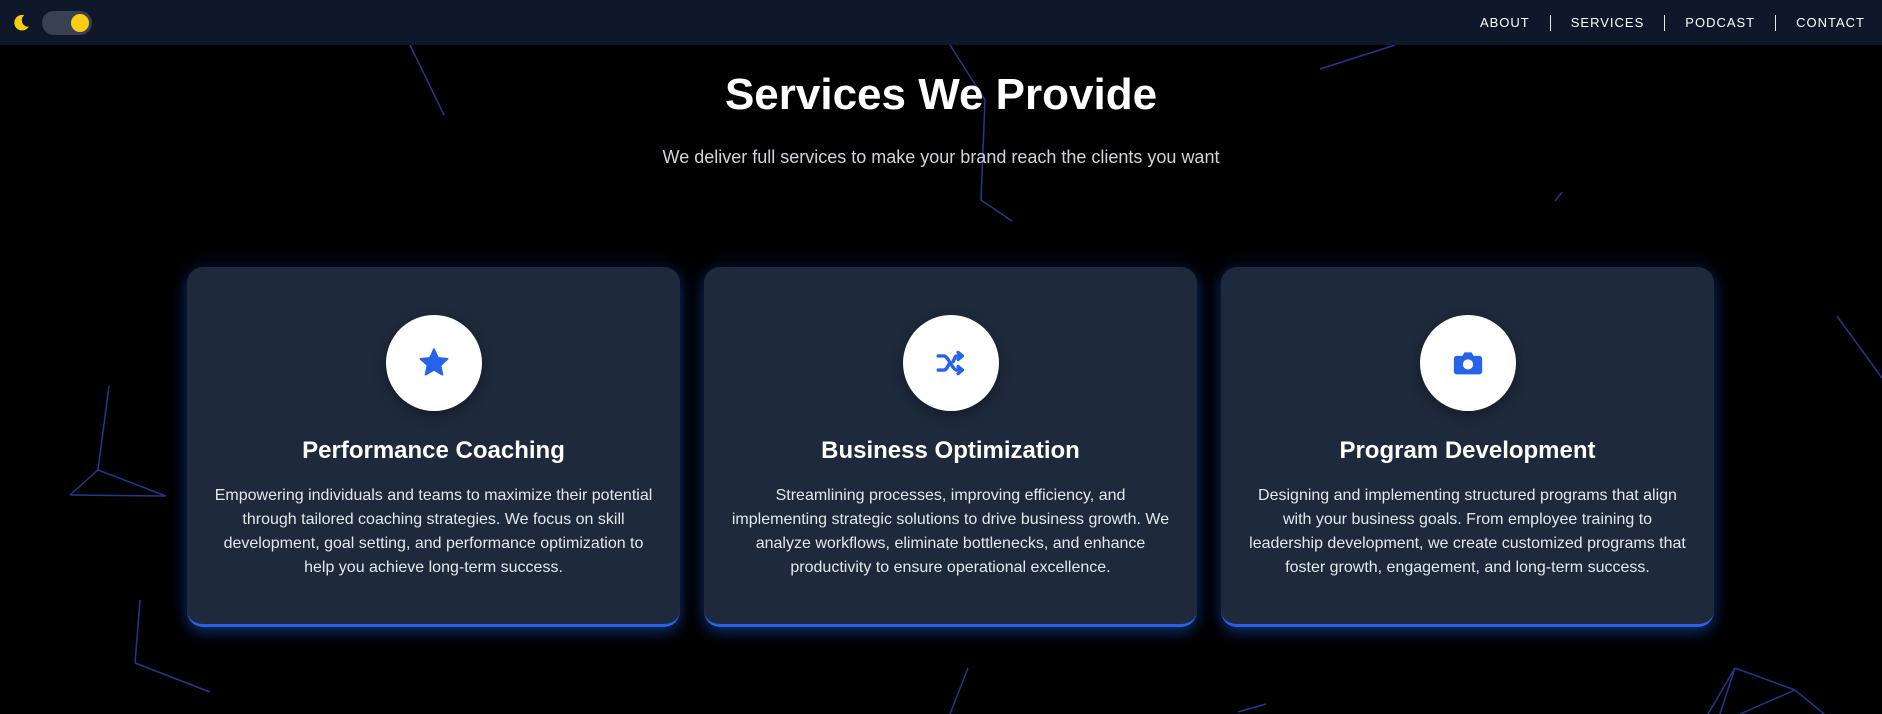 The height and width of the screenshot is (714, 1882). What do you see at coordinates (941, 22) in the screenshot?
I see `top-navbar: ABOUT SERVICES PODCAST CONTACT` at bounding box center [941, 22].